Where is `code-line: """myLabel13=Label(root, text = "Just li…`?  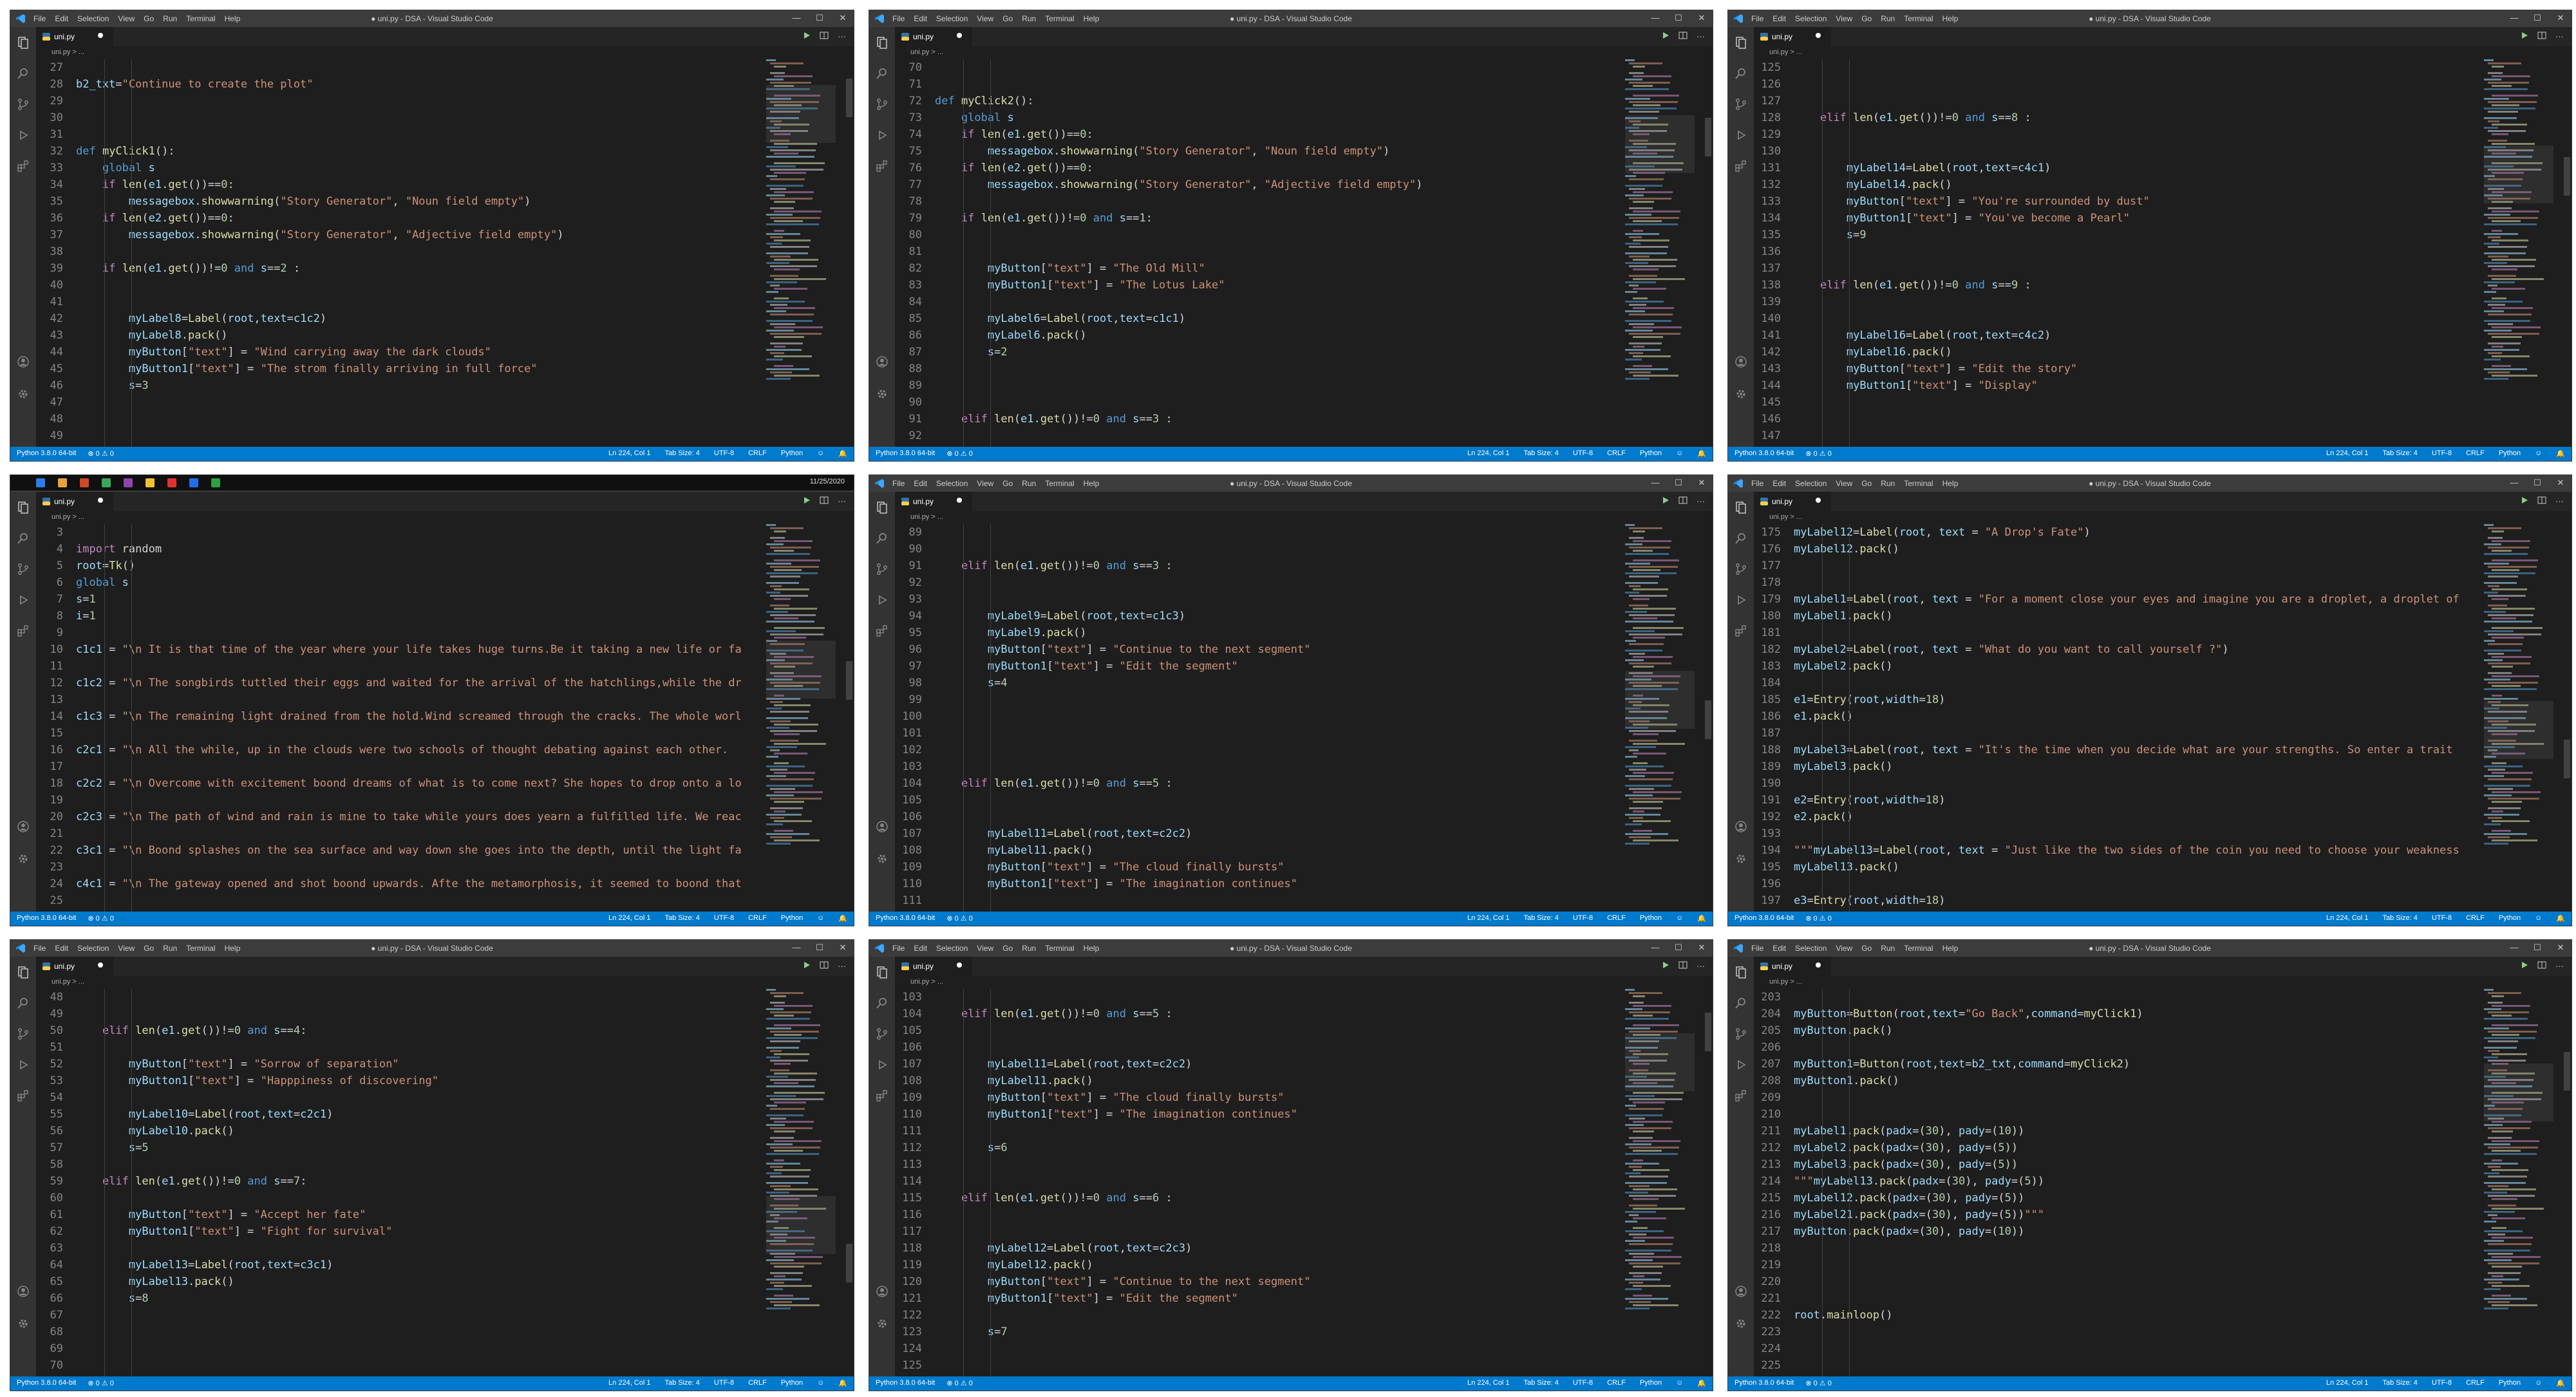
code-line: """myLabel13=Label(root, text = "Just li… is located at coordinates (2137, 850).